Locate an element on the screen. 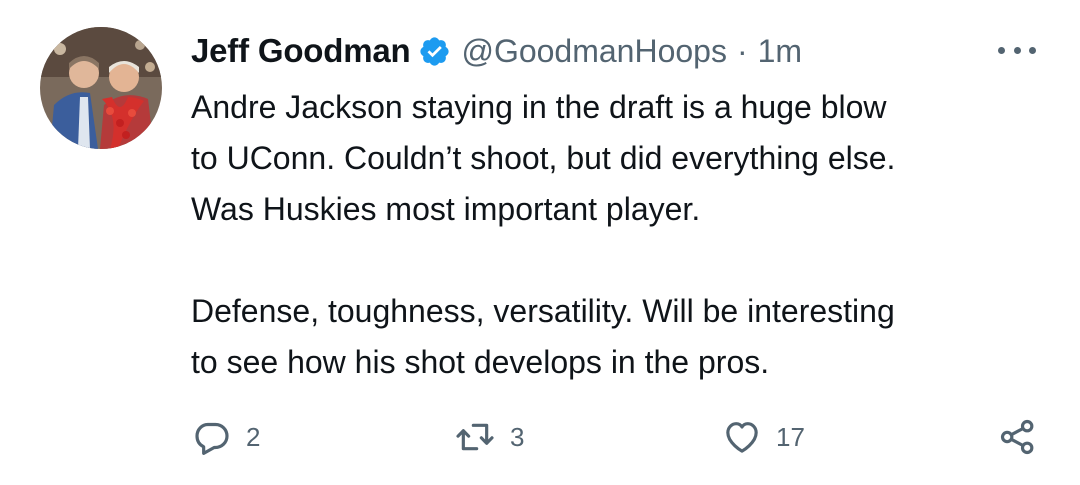  like-button: 17 is located at coordinates (763, 437).